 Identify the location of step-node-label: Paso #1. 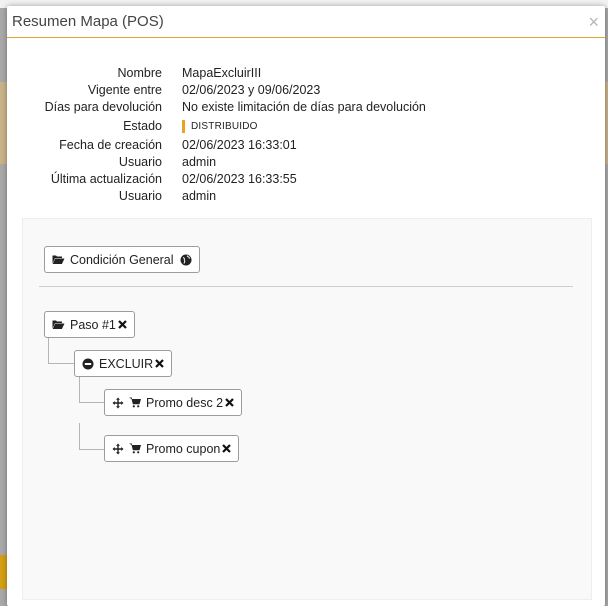
(93, 324).